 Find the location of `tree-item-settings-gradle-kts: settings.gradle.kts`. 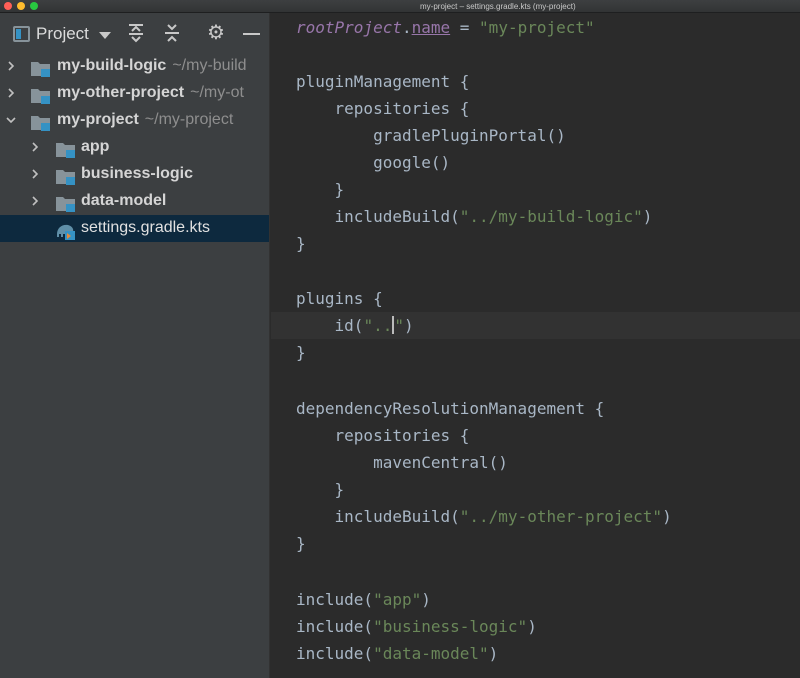

tree-item-settings-gradle-kts: settings.gradle.kts is located at coordinates (134, 228).